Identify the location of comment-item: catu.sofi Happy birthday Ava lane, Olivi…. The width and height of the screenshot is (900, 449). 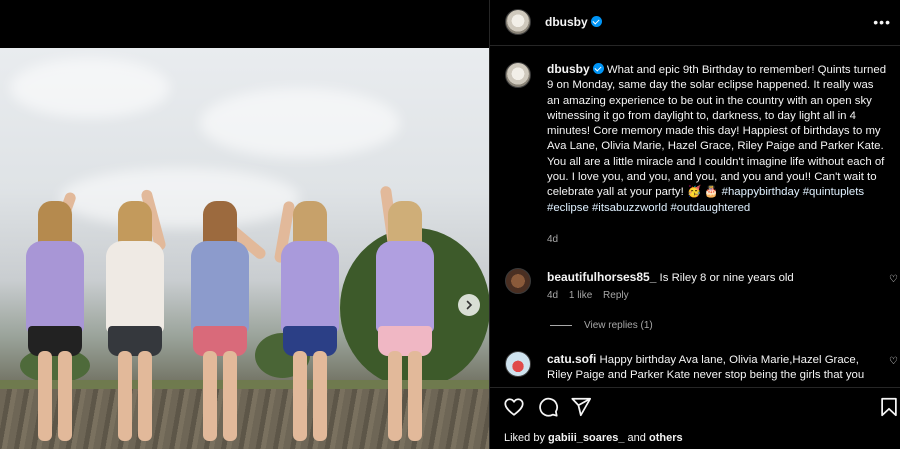
(712, 368).